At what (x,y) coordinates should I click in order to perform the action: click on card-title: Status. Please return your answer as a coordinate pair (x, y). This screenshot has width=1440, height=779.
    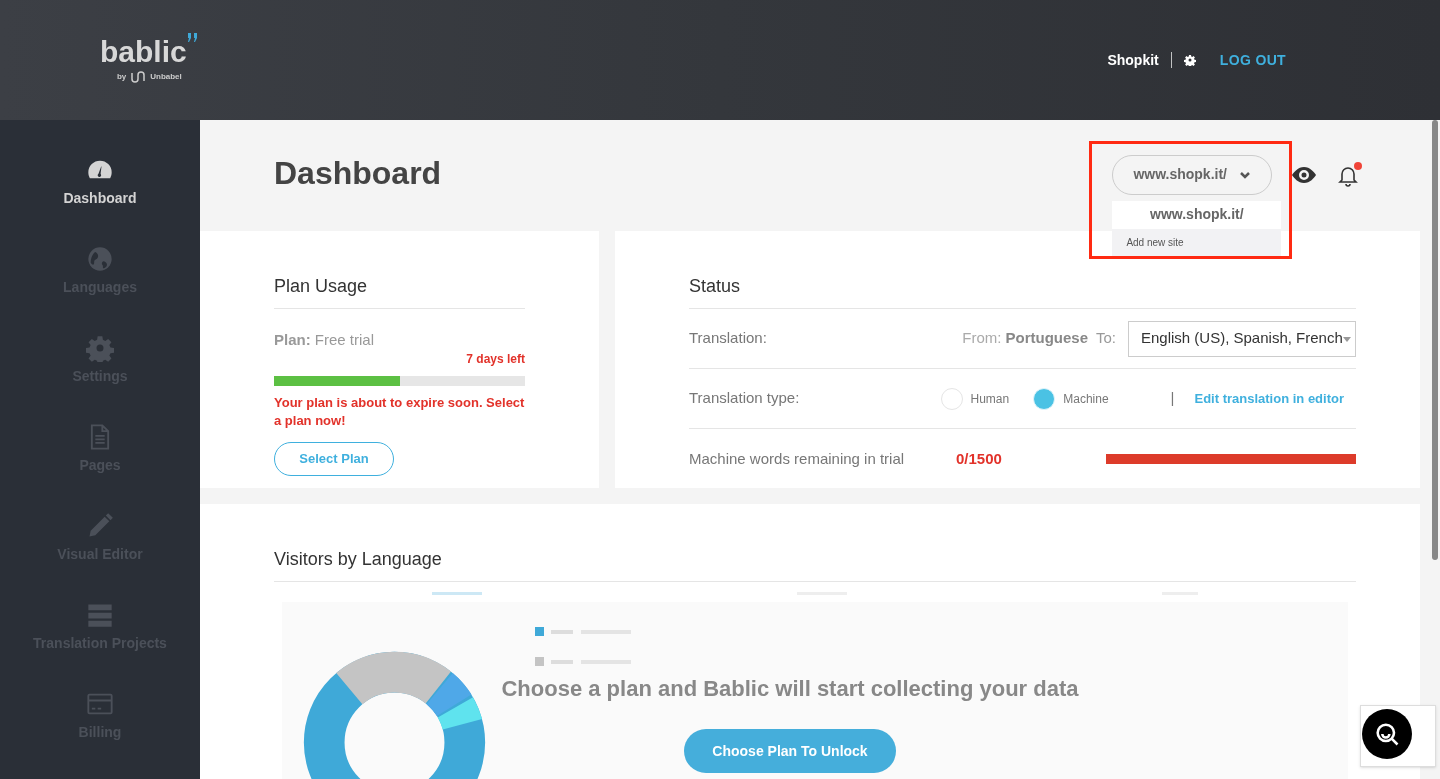
    Looking at the image, I should click on (1022, 291).